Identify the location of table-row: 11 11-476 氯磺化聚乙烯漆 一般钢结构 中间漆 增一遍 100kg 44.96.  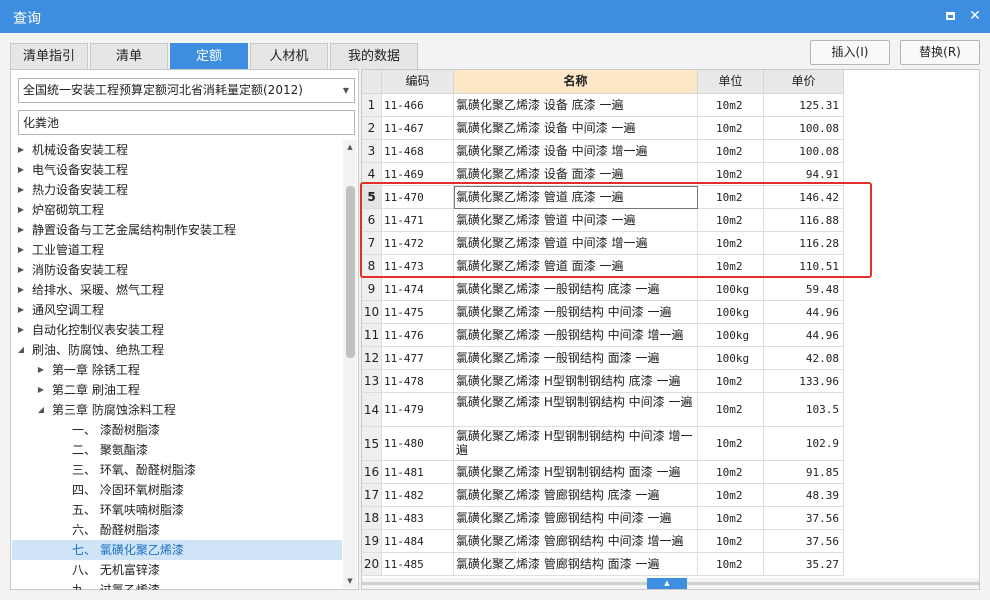
(603, 335).